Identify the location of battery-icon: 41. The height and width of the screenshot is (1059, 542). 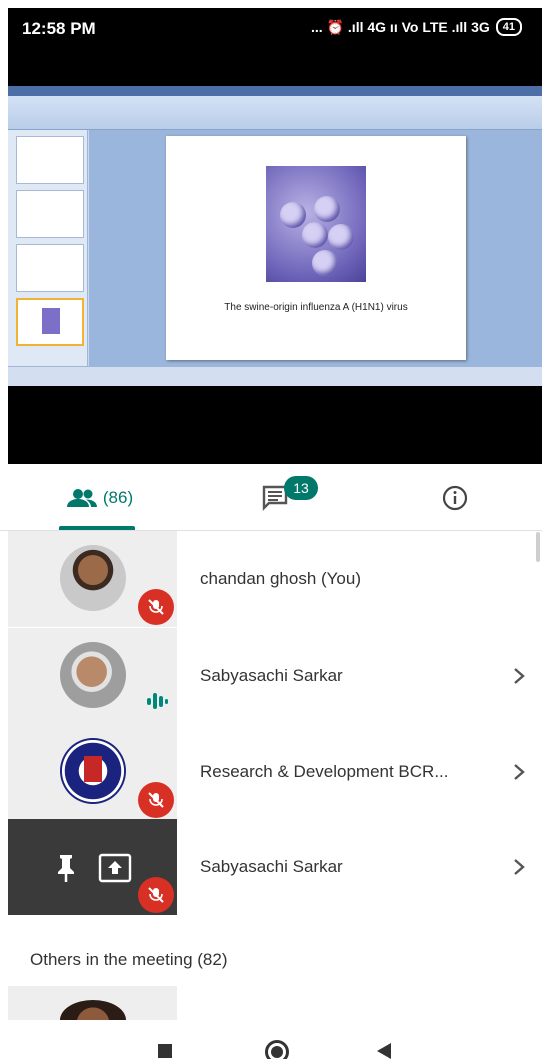
(508, 27).